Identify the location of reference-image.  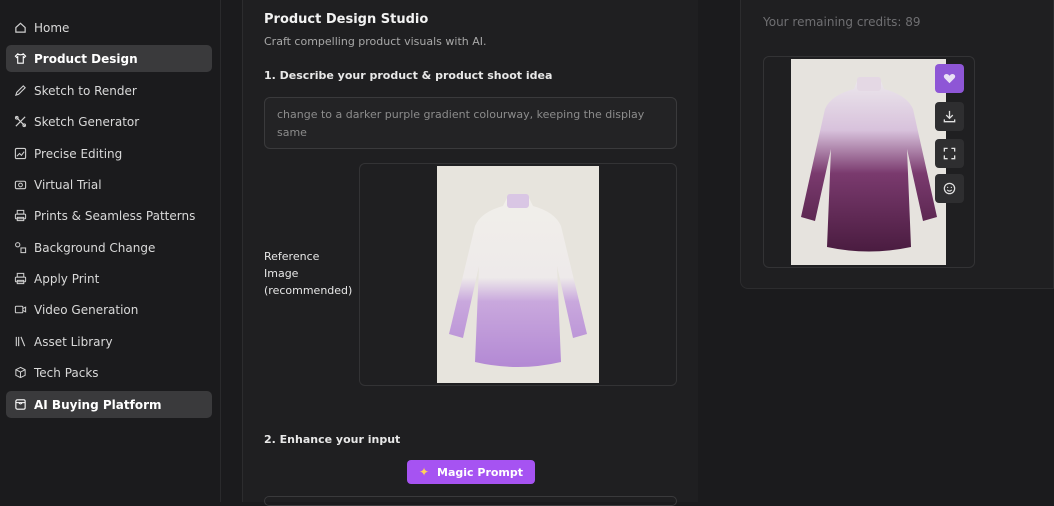
(518, 274).